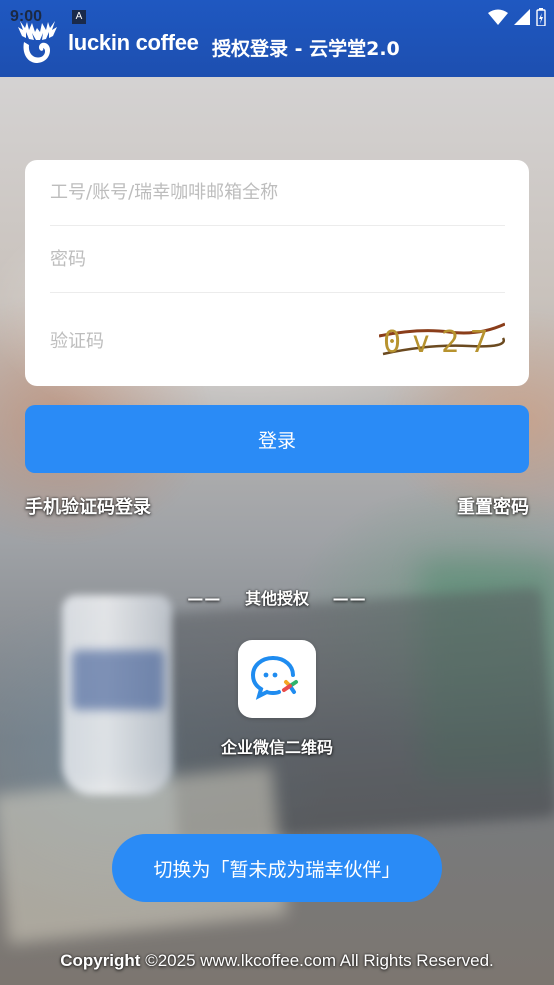 The image size is (554, 985). Describe the element at coordinates (26, 16) in the screenshot. I see `status-time: 9:00` at that location.